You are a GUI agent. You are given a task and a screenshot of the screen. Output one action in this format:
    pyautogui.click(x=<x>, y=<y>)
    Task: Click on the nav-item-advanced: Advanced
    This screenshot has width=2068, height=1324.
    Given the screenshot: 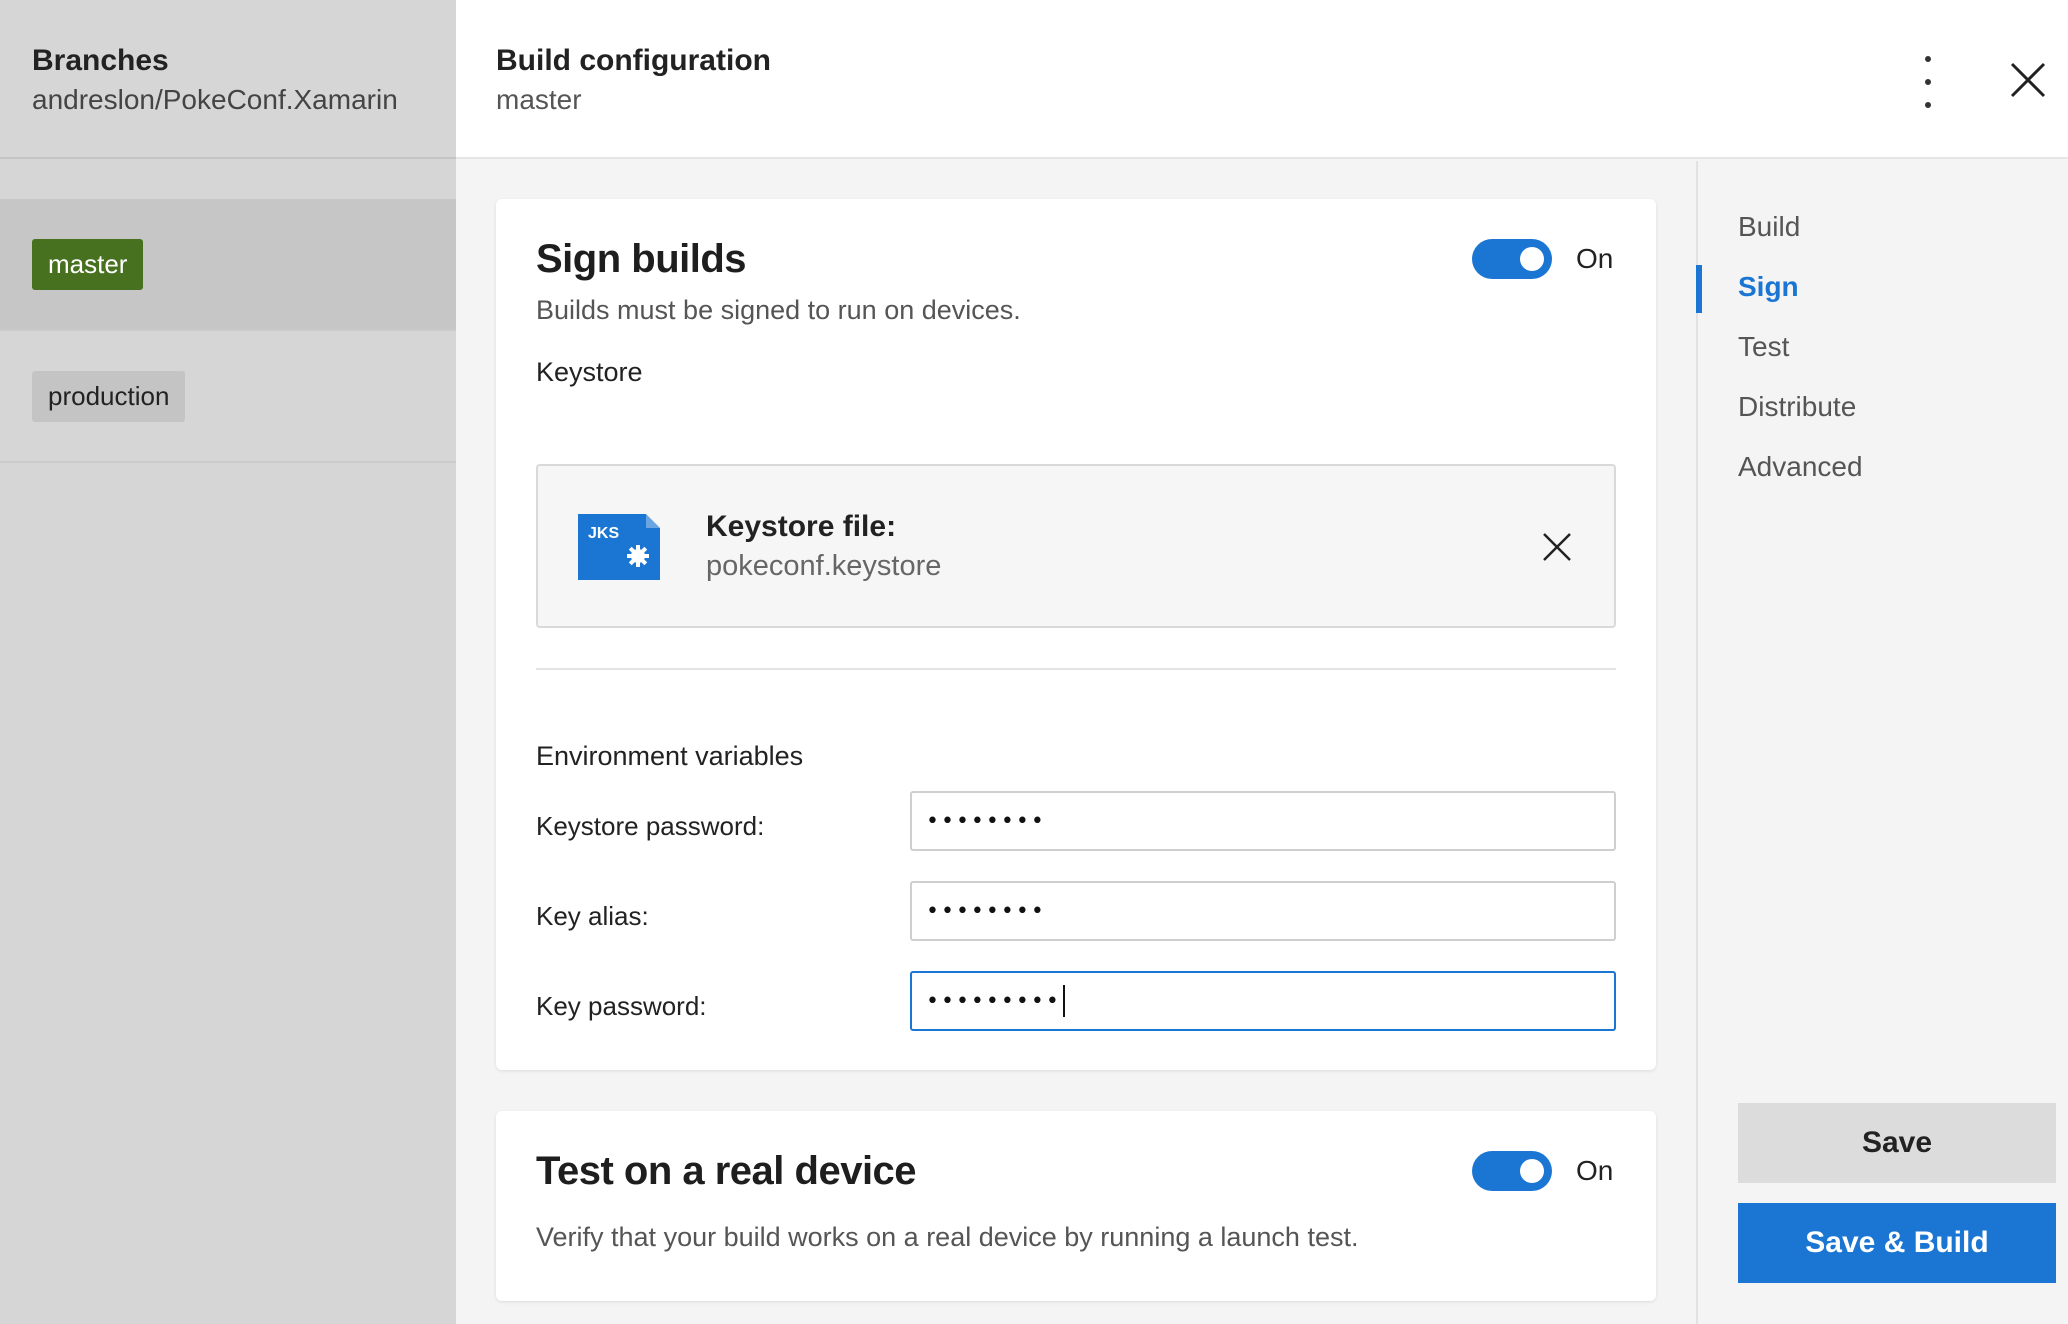 What is the action you would take?
    pyautogui.click(x=1800, y=467)
    